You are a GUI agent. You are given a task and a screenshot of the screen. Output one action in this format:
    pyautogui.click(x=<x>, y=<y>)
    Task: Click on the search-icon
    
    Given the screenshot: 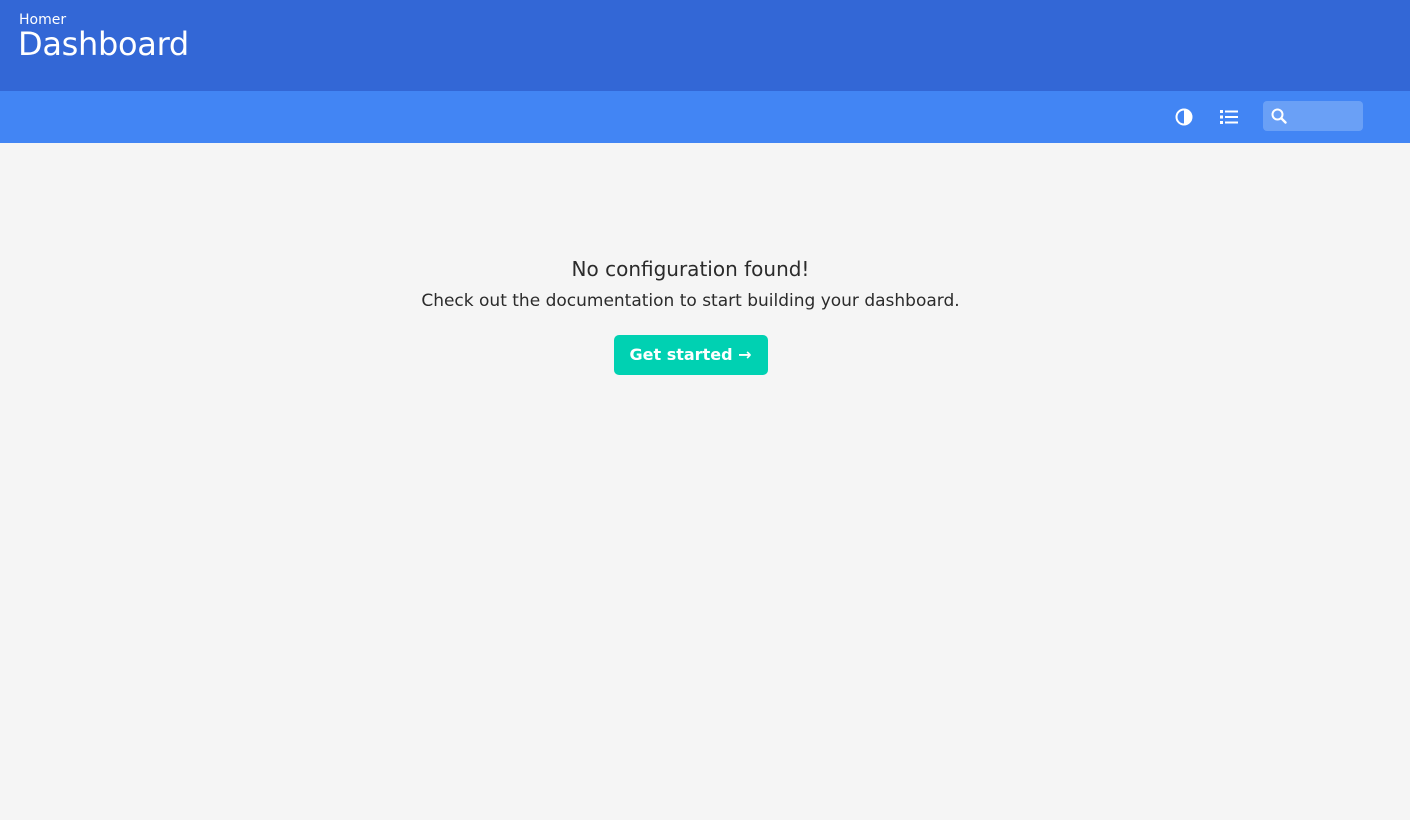 What is the action you would take?
    pyautogui.click(x=1279, y=116)
    